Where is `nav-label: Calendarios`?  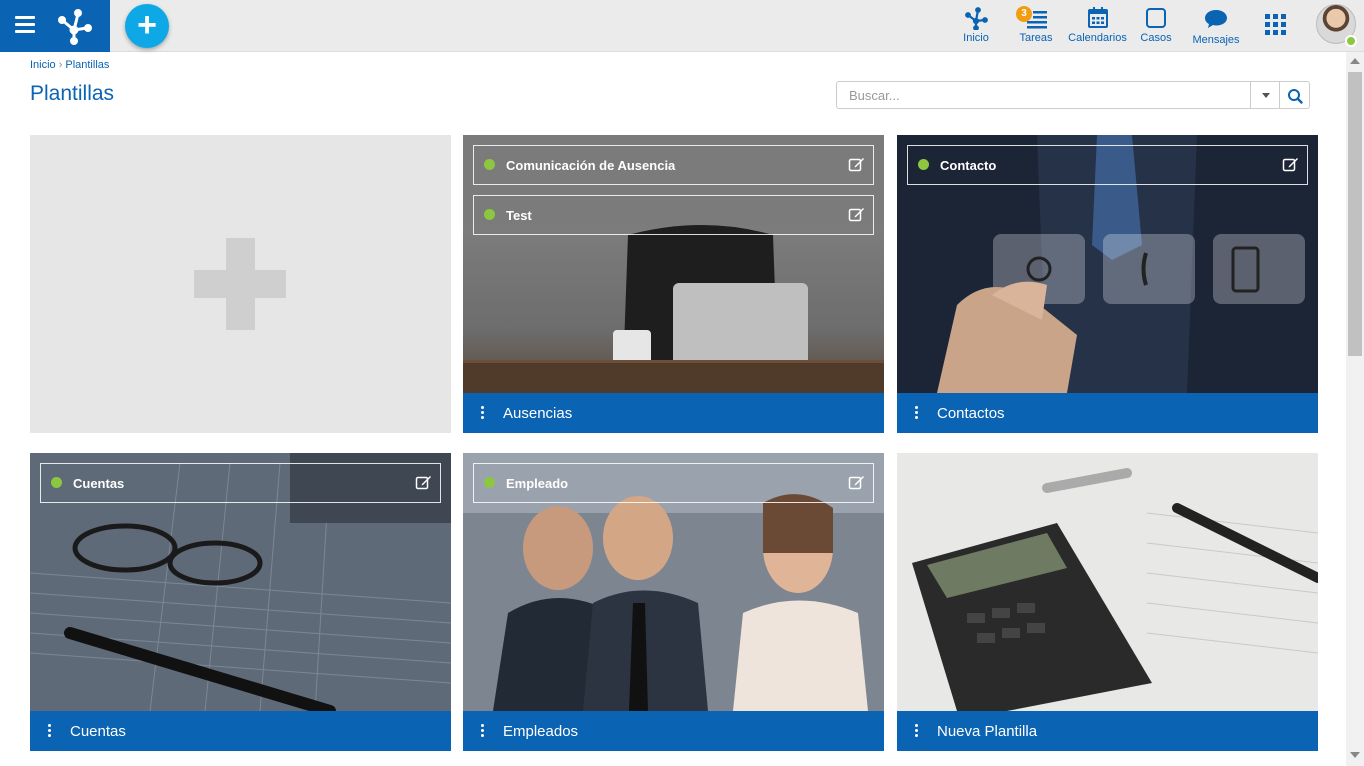
nav-label: Calendarios is located at coordinates (1097, 38).